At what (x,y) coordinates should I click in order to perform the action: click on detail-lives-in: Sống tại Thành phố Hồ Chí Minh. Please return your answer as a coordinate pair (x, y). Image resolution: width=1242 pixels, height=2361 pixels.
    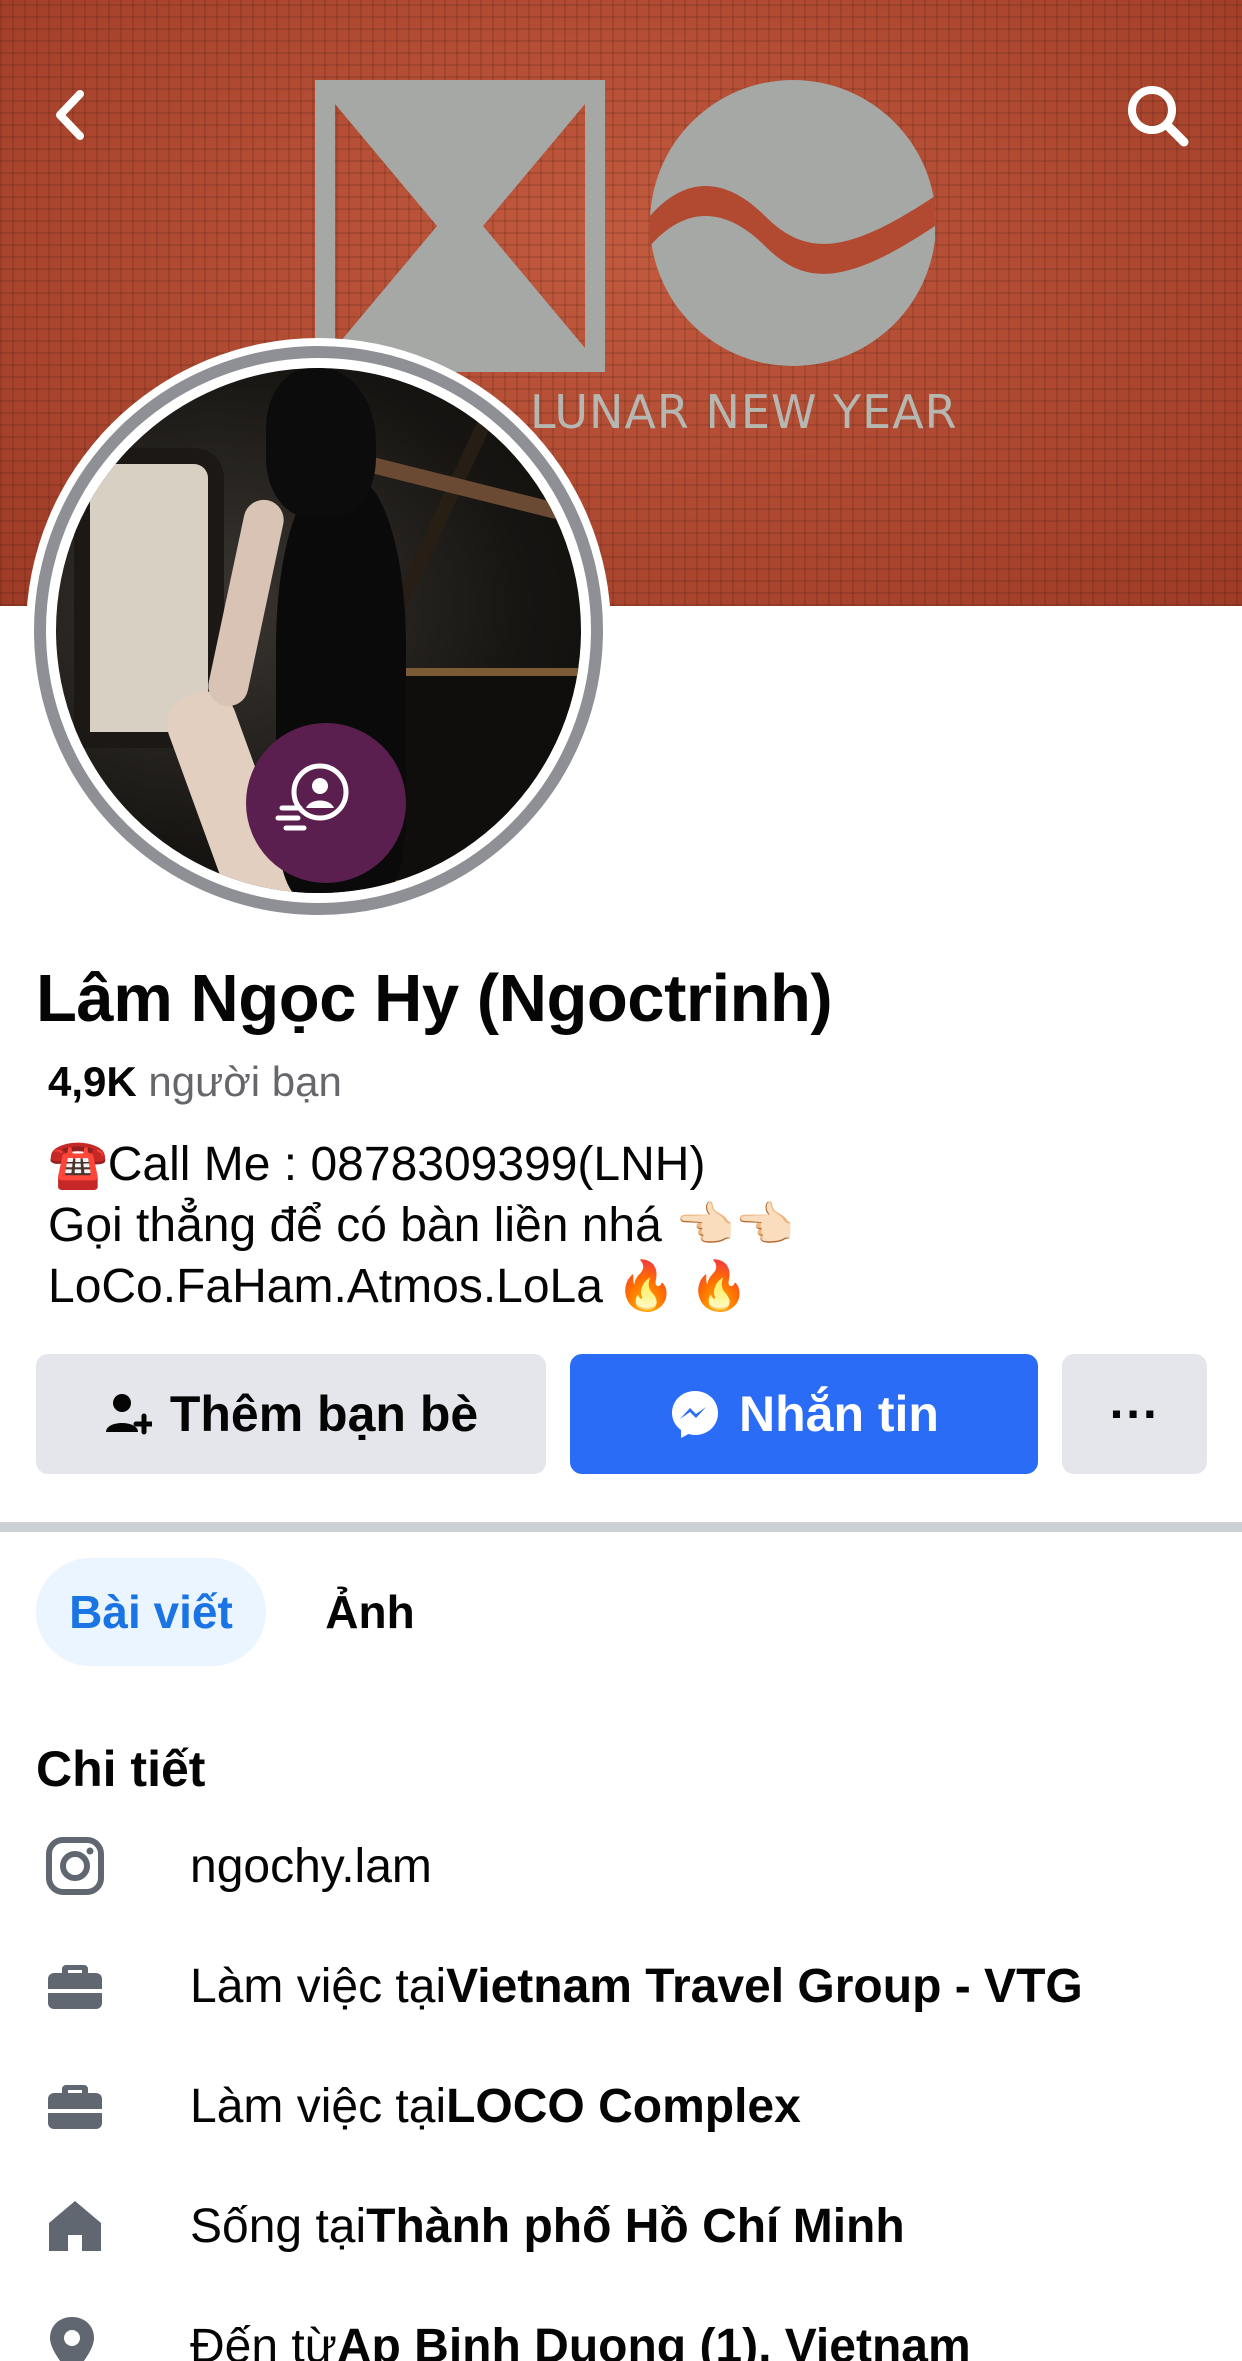
    Looking at the image, I should click on (470, 2226).